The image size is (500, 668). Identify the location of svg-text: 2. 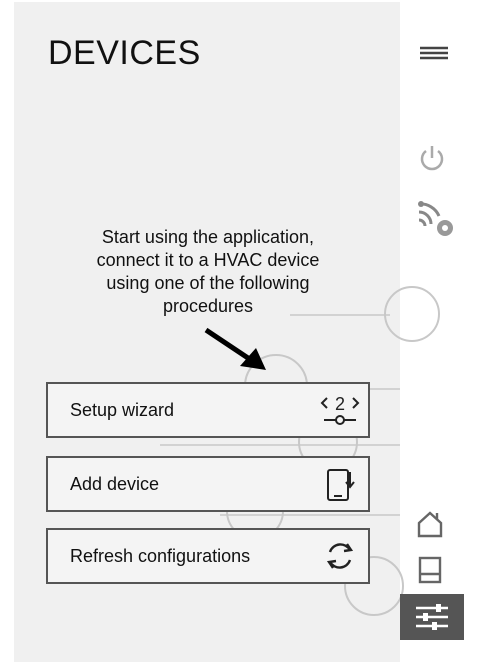
(340, 404).